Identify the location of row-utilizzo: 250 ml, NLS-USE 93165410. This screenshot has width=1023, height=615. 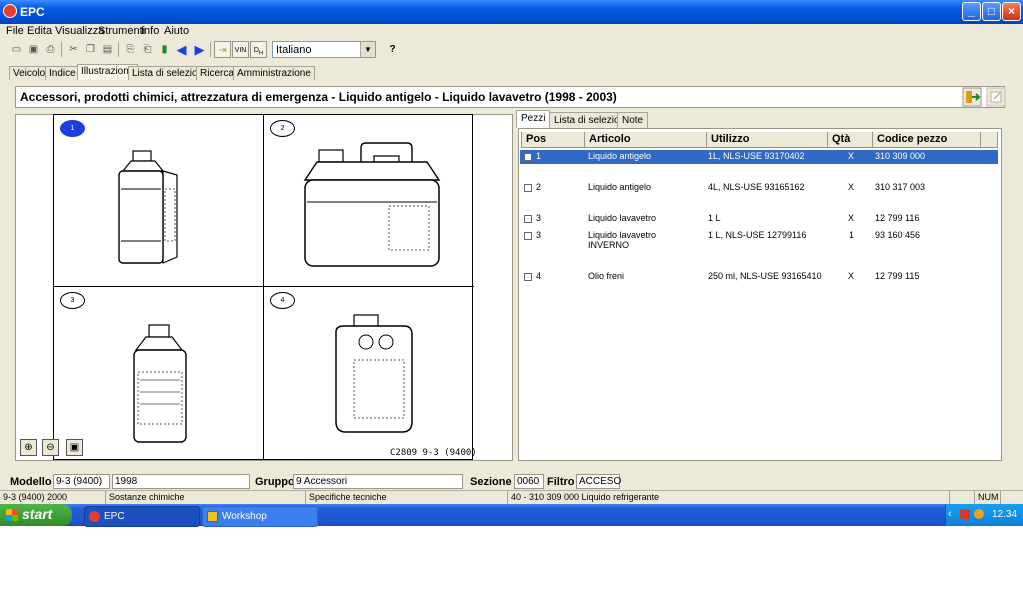
(765, 276).